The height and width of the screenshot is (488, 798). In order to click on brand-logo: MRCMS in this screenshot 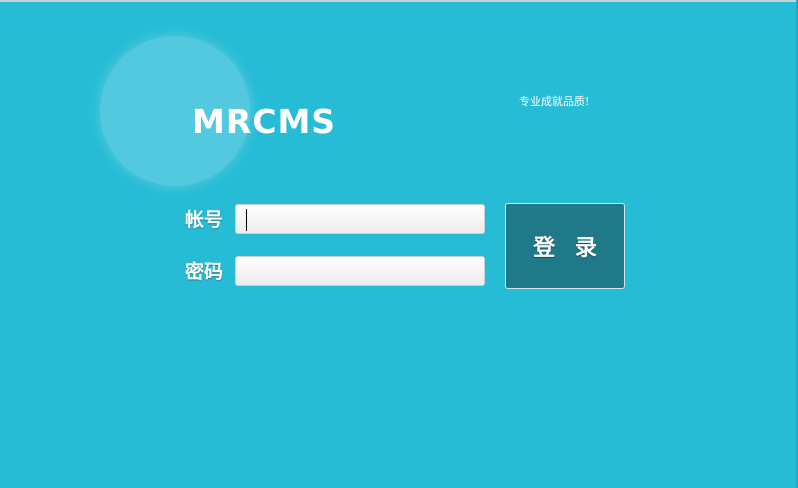, I will do `click(264, 121)`.